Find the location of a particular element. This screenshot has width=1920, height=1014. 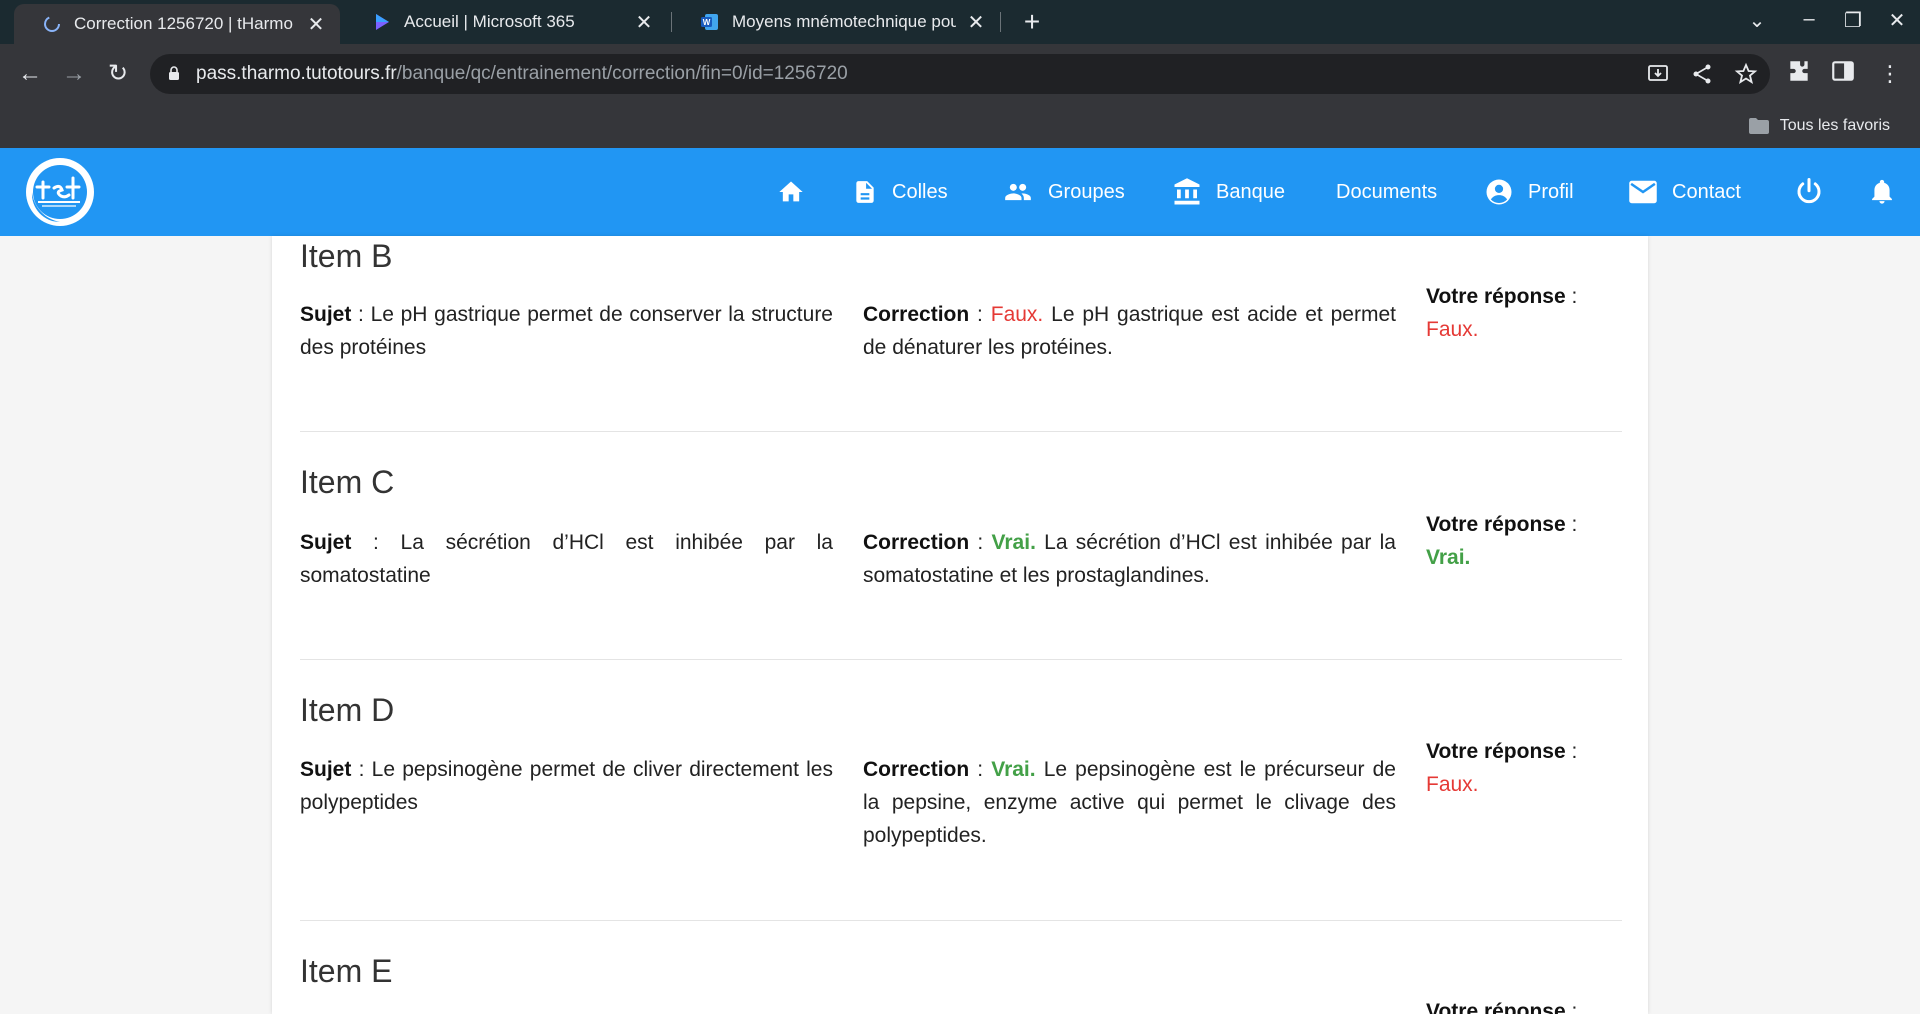

tab-title: Accueil | Microsoft 365 is located at coordinates (489, 21).